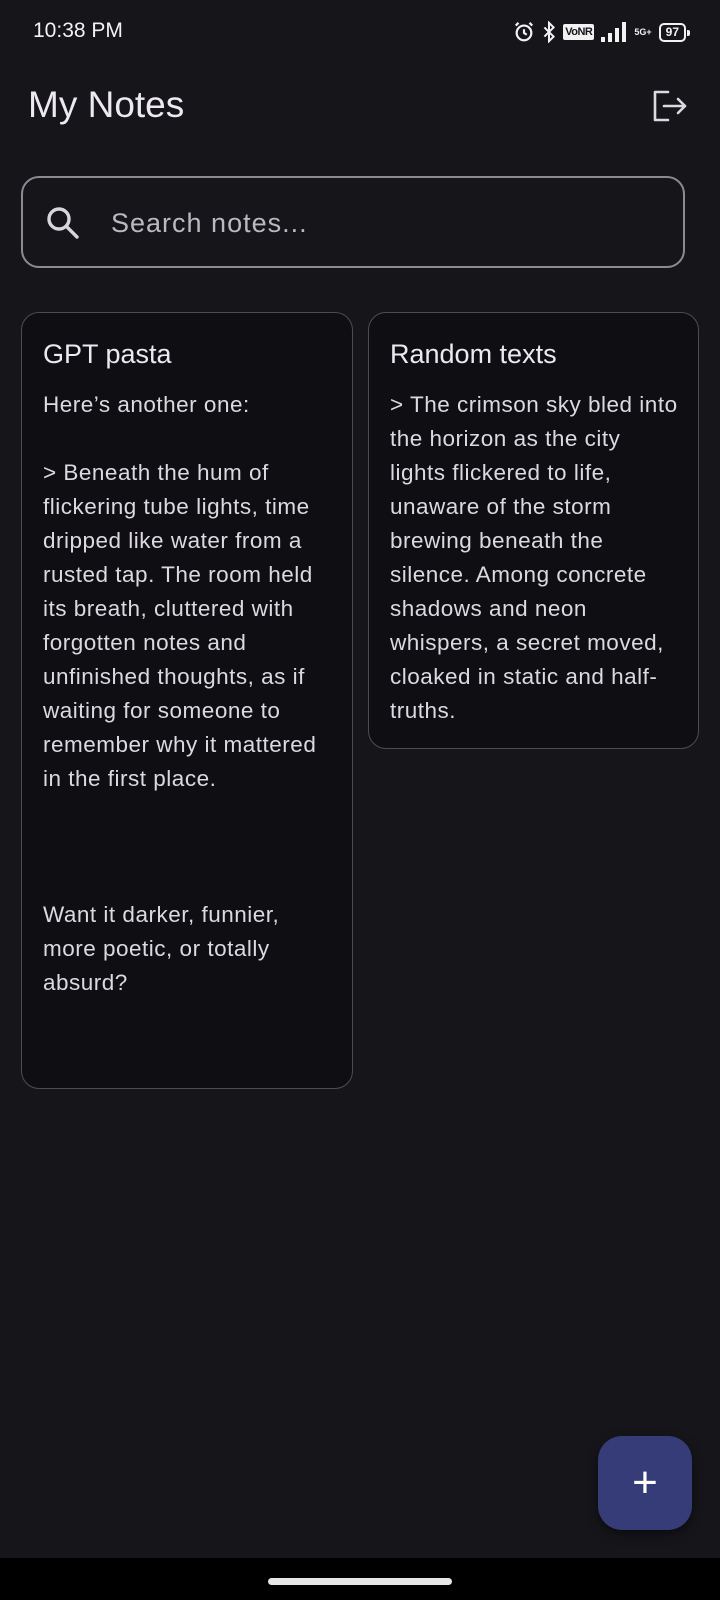  What do you see at coordinates (549, 32) in the screenshot?
I see `bluetooth-icon` at bounding box center [549, 32].